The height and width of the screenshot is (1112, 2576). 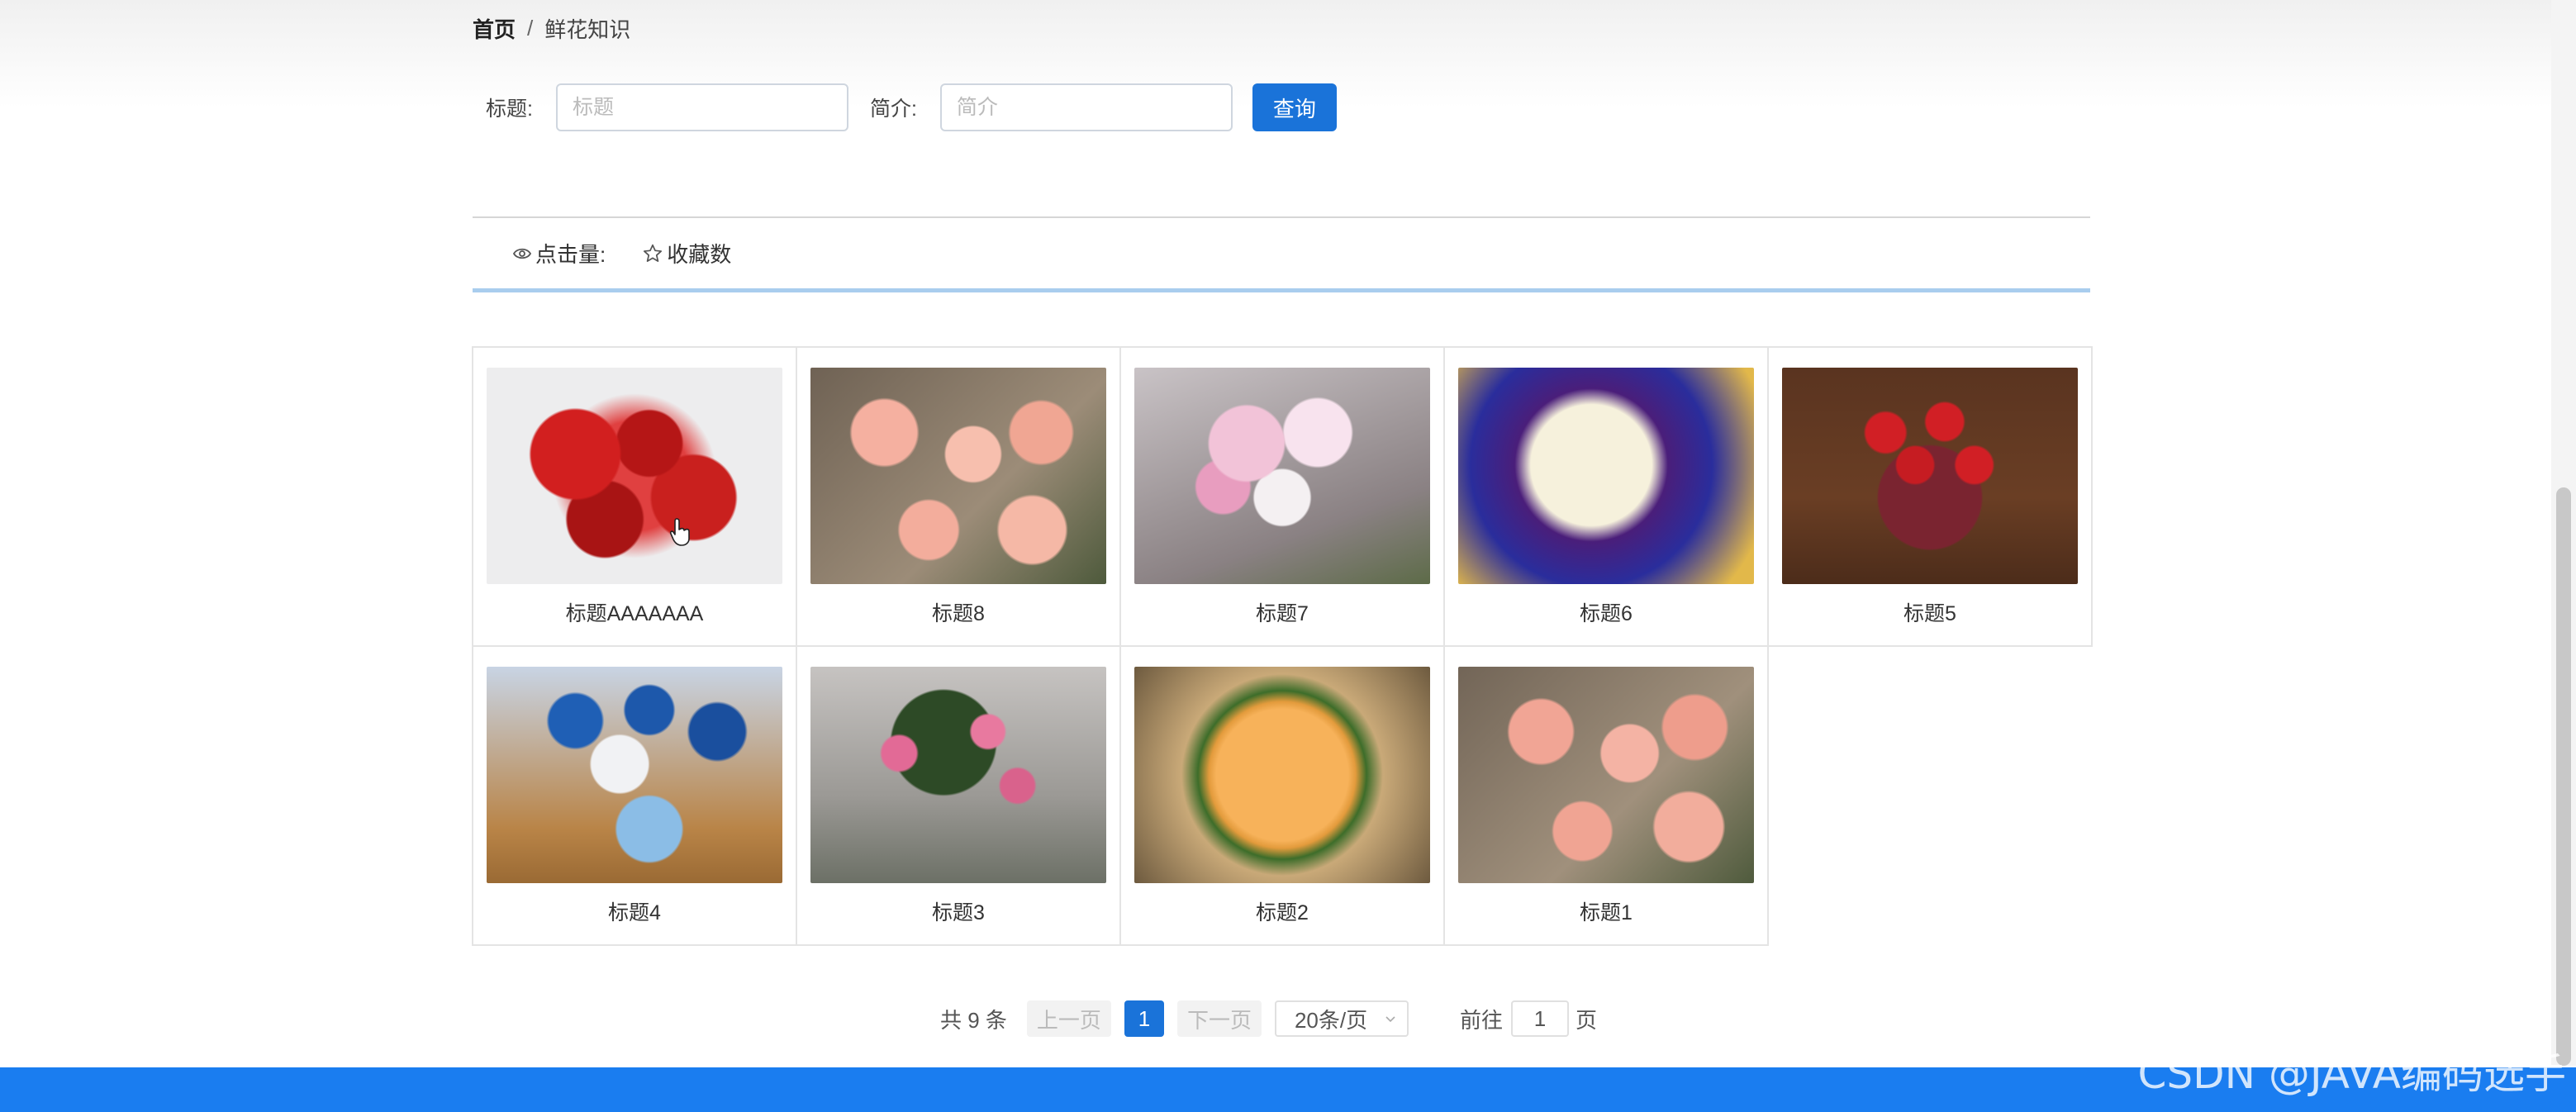 I want to click on next-page-button: 下一页, so click(x=1219, y=1018).